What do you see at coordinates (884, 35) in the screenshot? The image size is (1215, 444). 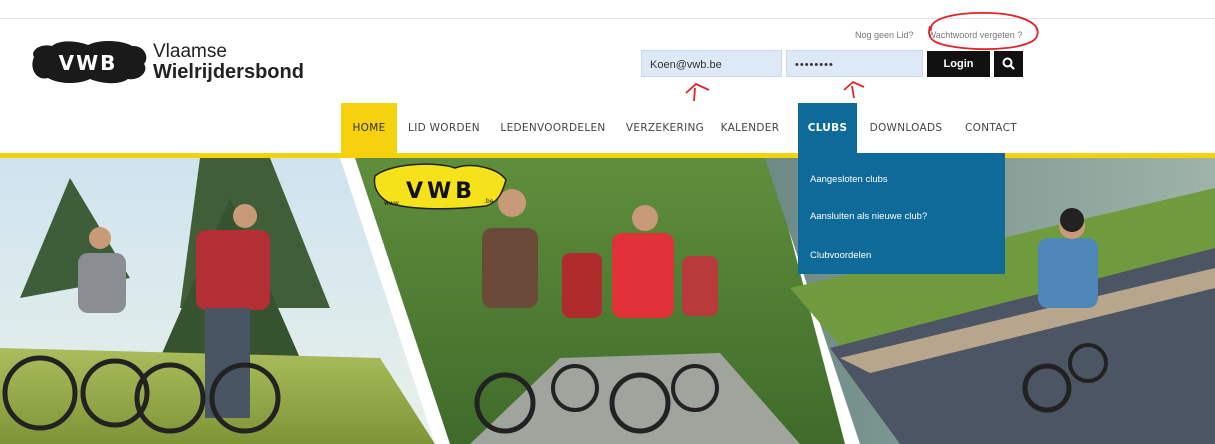 I see `not-member-link: Nog geen Lid?` at bounding box center [884, 35].